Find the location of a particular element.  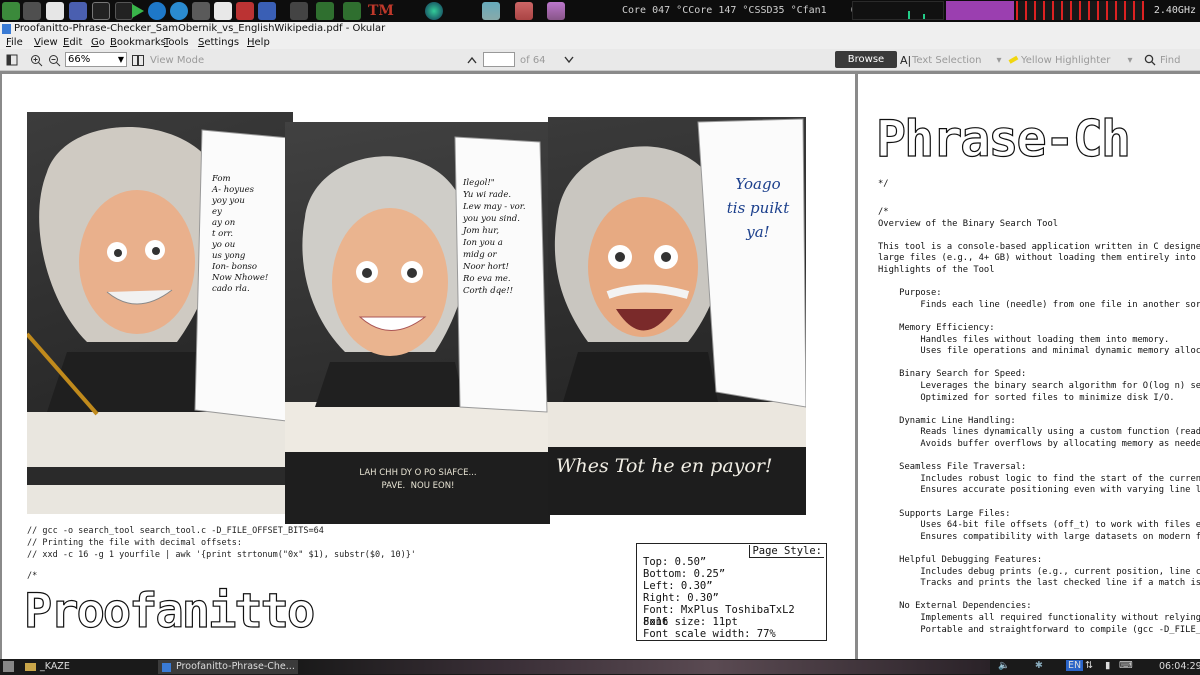

window-icon is located at coordinates (78, 11).